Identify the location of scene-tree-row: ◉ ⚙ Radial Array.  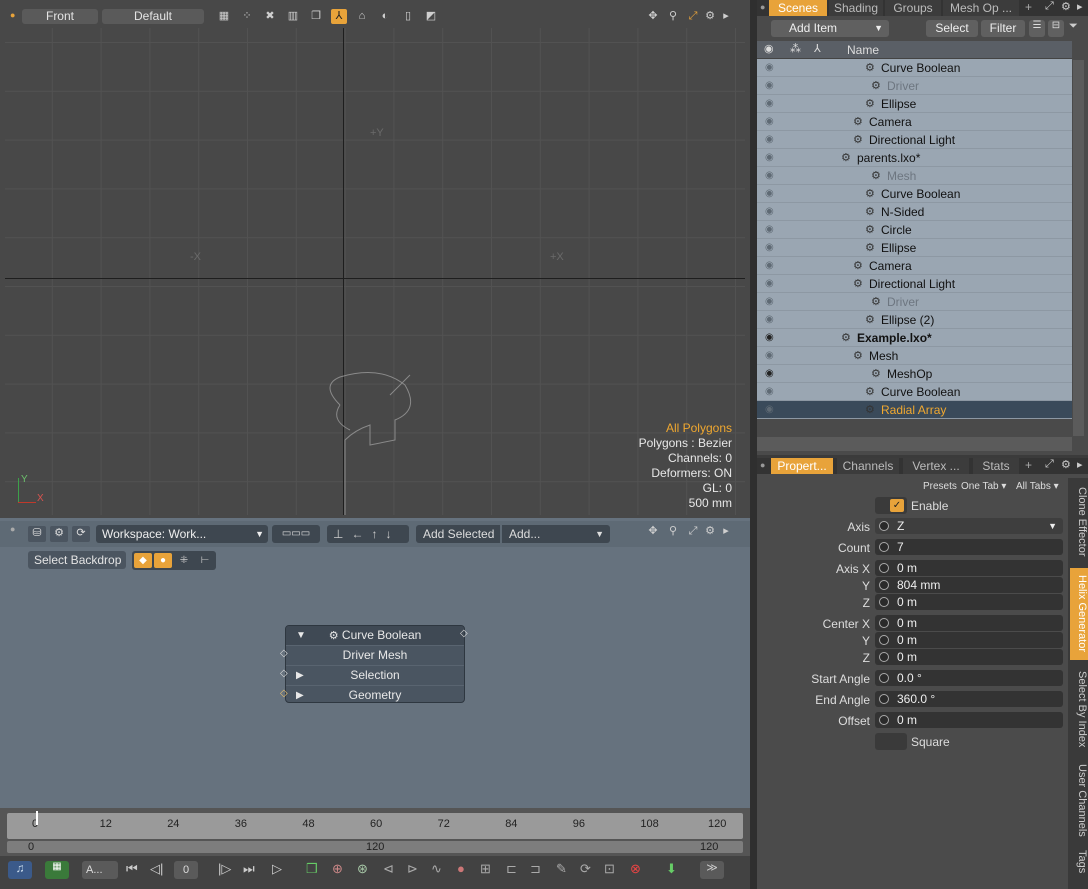
(914, 410).